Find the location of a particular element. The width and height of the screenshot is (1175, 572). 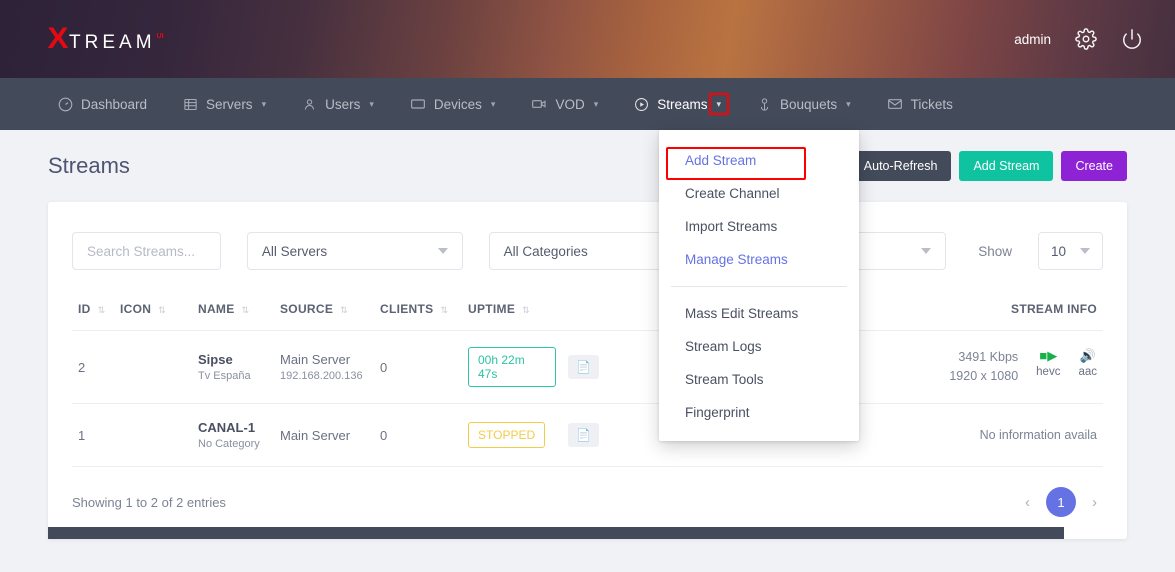

cell-name: CANAL-1 No Category is located at coordinates (233, 435).